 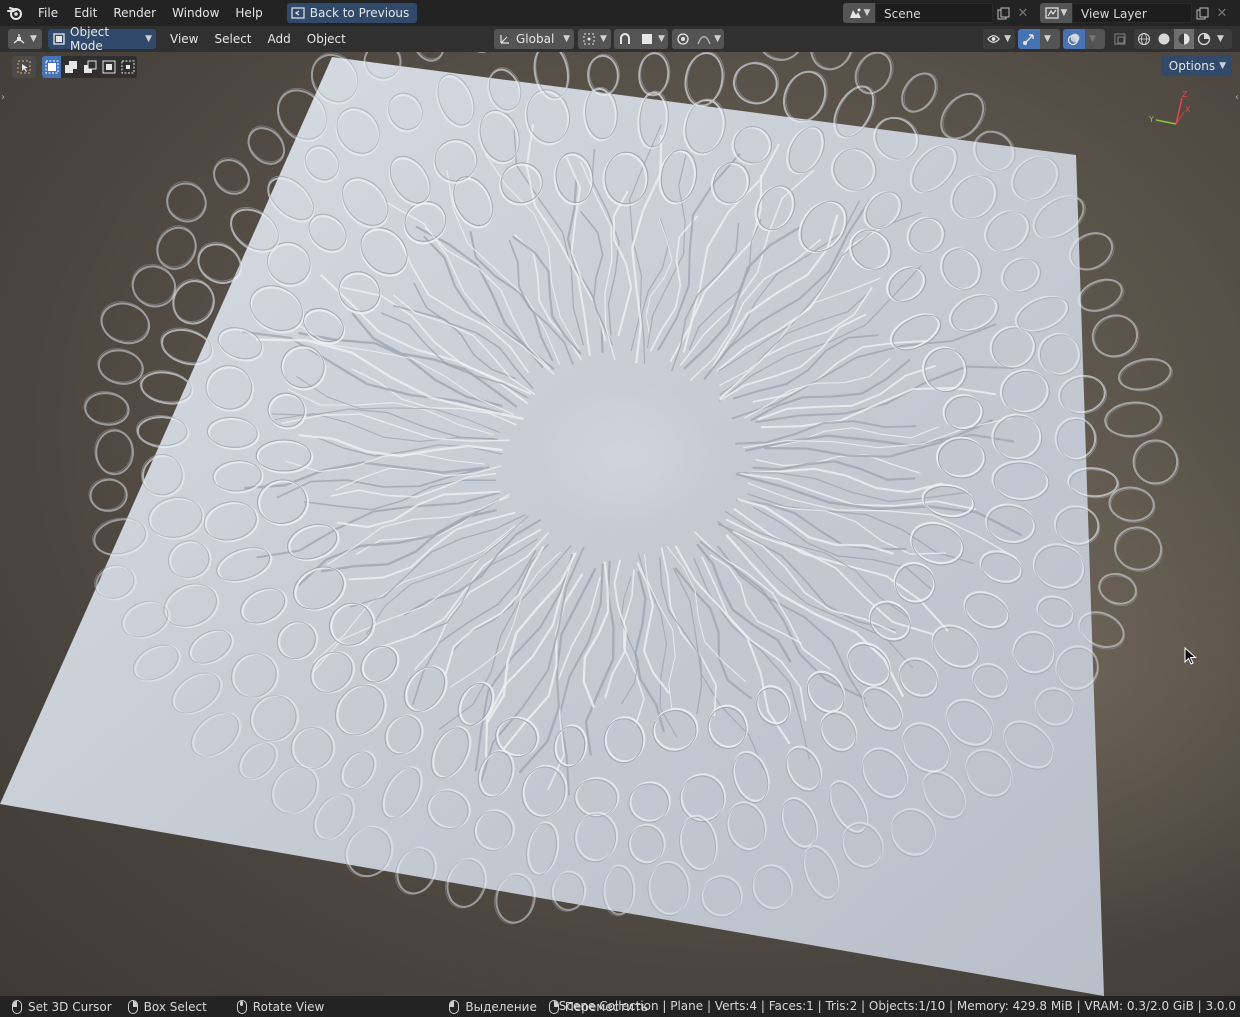 I want to click on xray-toggle, so click(x=1120, y=39).